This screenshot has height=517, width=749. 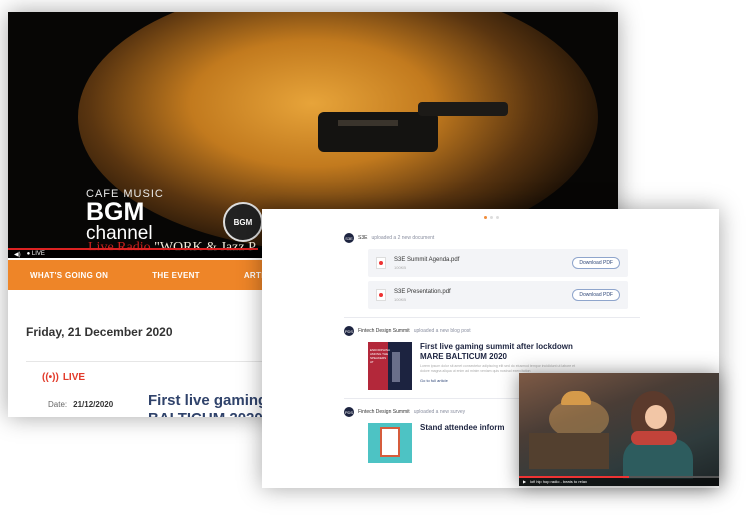 I want to click on document-item: S3E Summit Agenda.pdf 100KB Download PDF, so click(x=498, y=263).